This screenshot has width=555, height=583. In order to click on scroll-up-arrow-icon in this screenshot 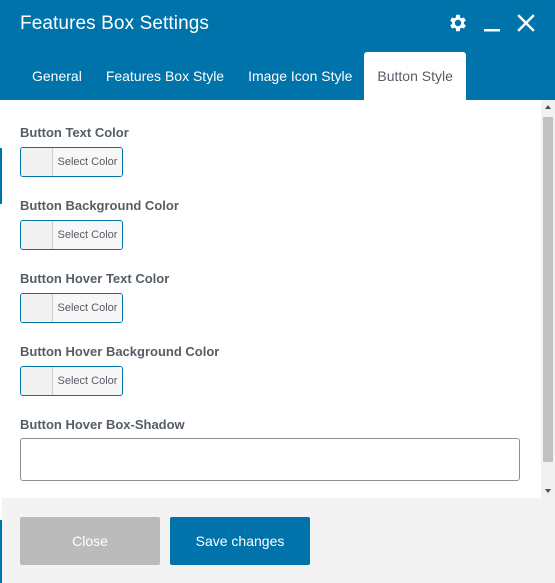, I will do `click(548, 107)`.